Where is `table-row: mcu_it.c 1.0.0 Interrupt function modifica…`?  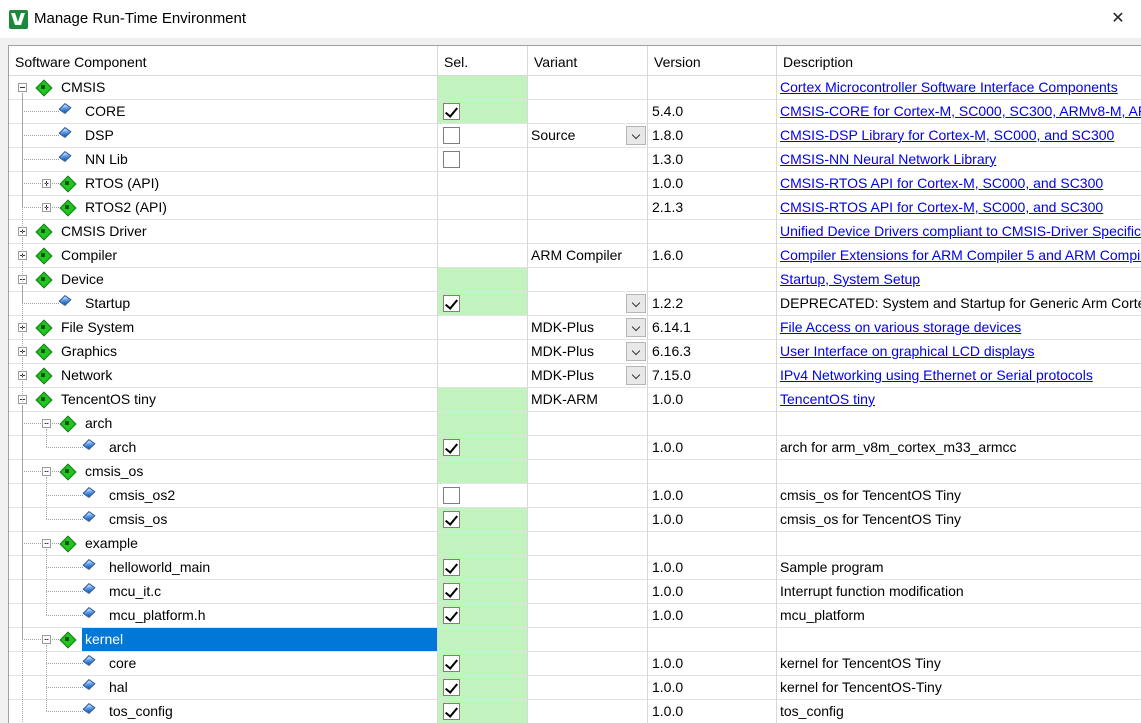 table-row: mcu_it.c 1.0.0 Interrupt function modifica… is located at coordinates (575, 592).